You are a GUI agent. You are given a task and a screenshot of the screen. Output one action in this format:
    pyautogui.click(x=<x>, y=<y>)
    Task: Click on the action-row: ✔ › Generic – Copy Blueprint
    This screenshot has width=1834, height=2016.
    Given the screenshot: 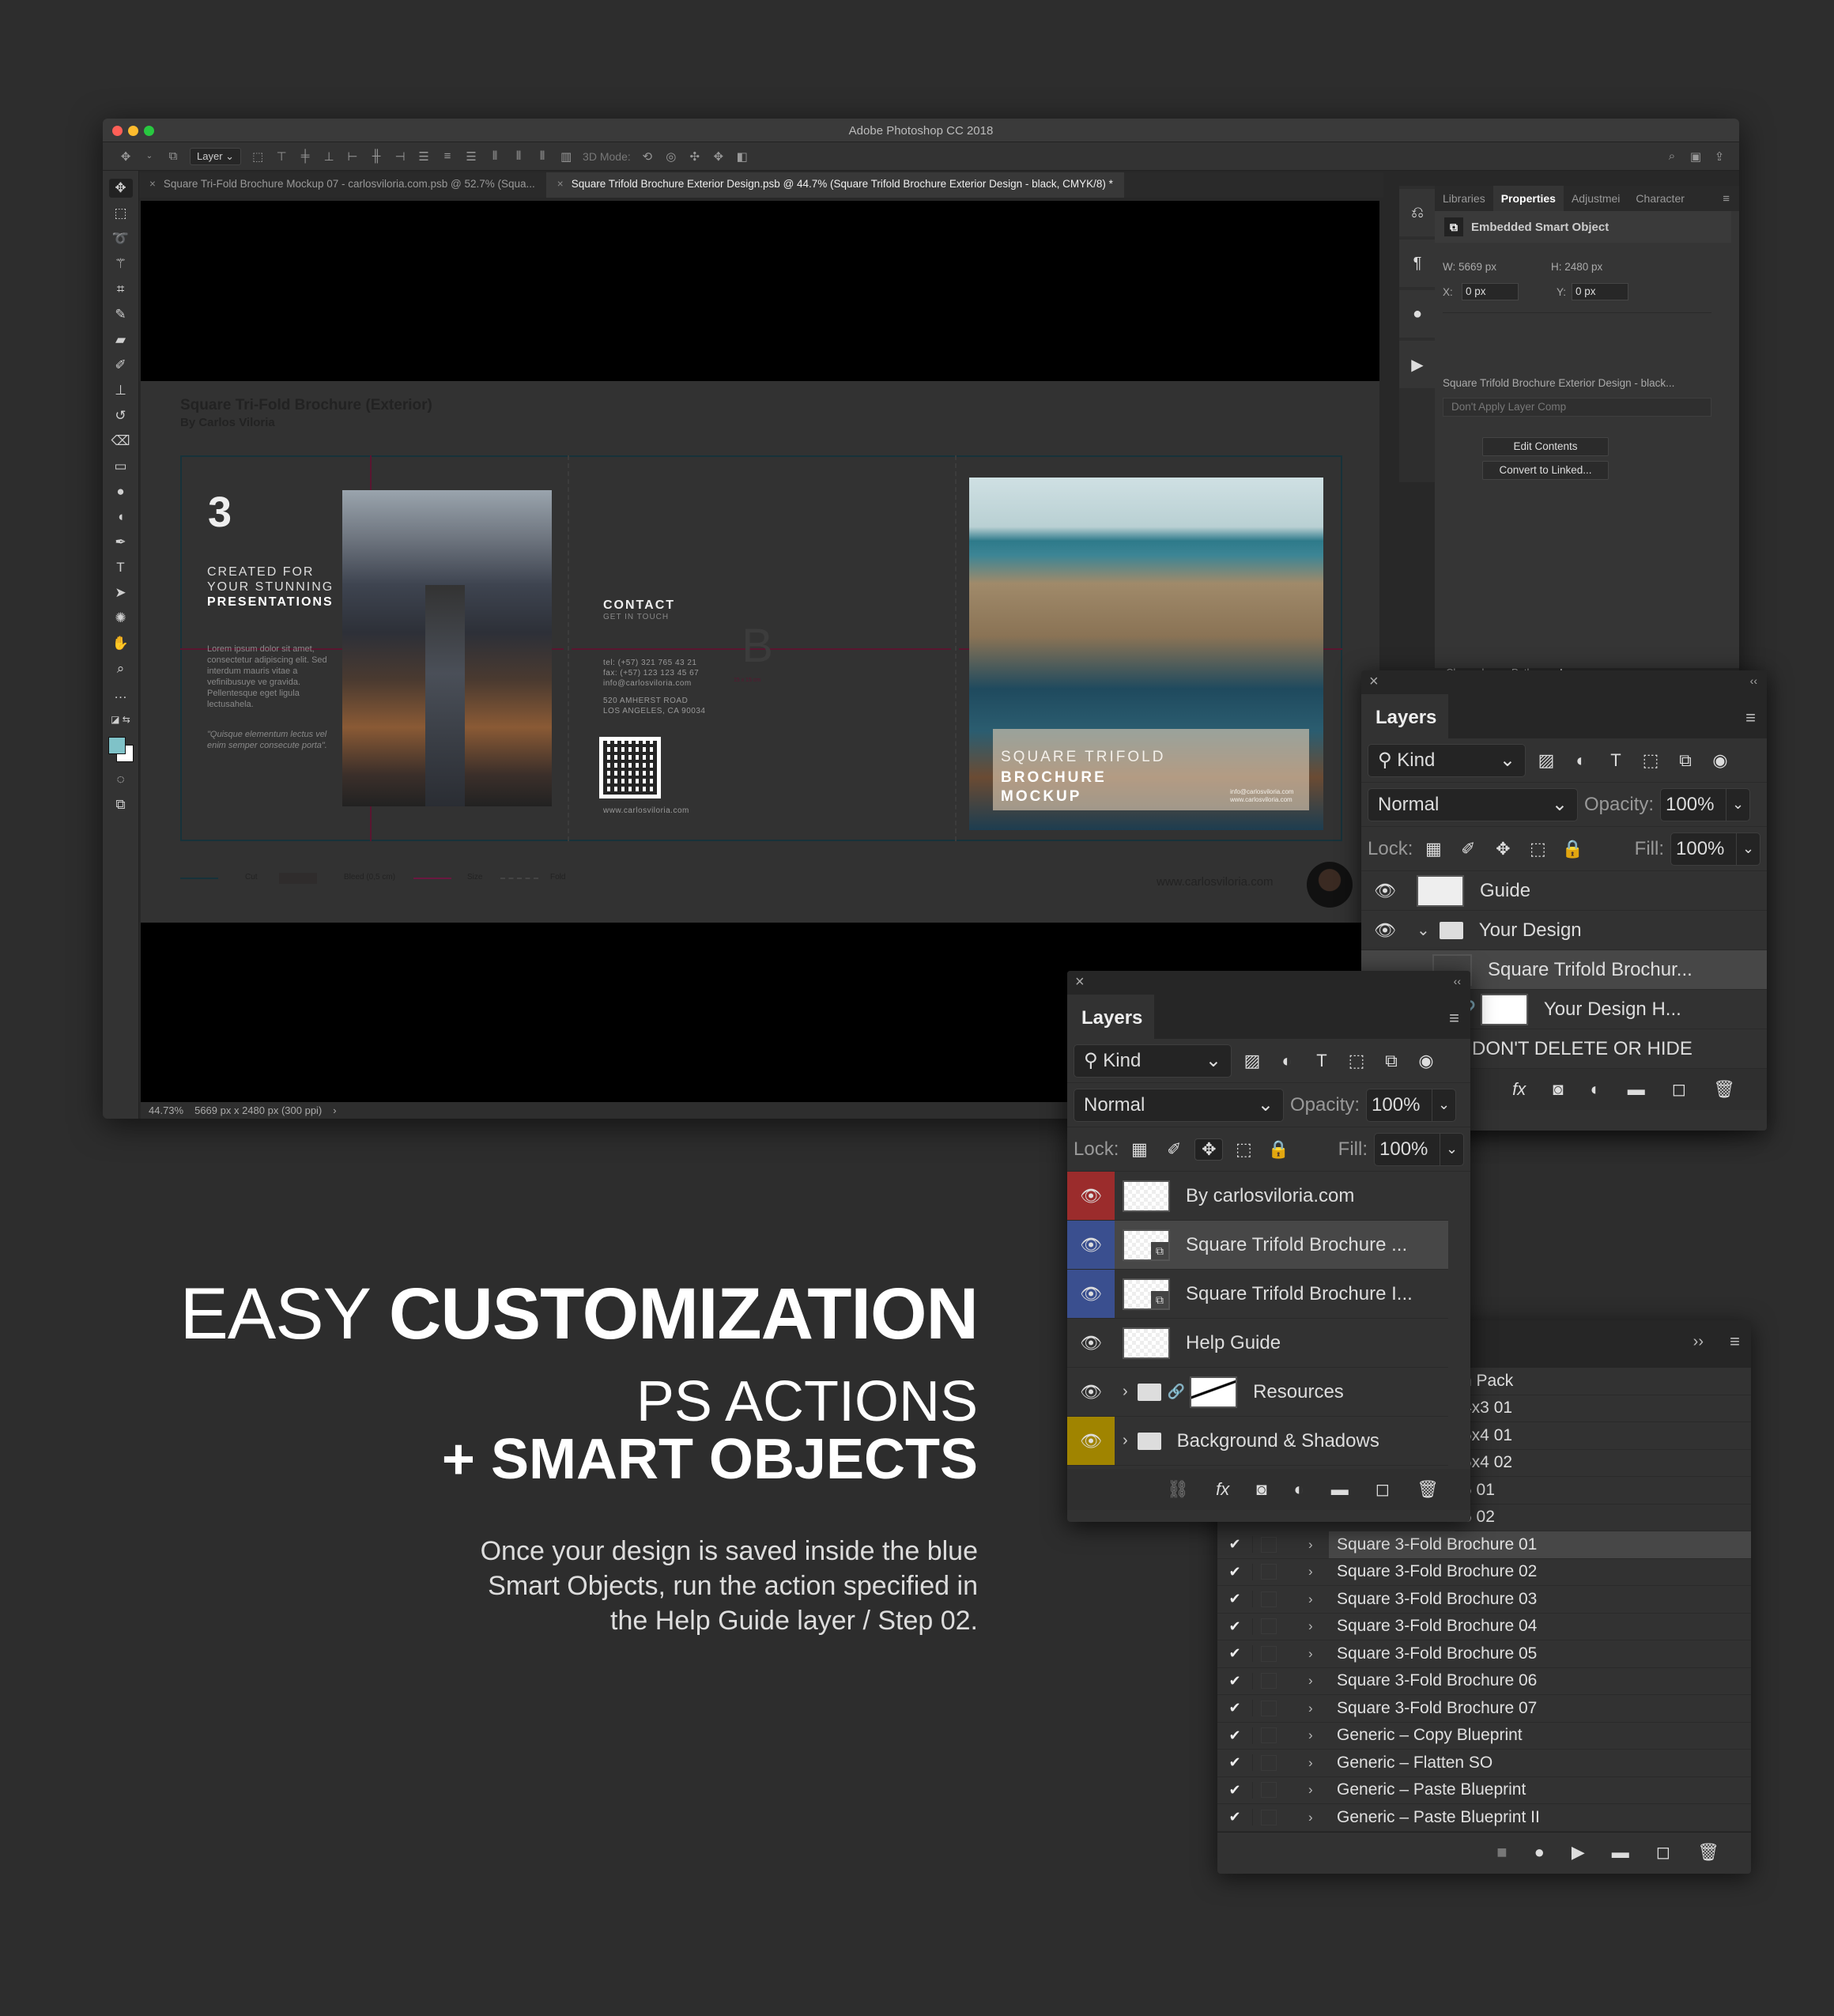 What is the action you would take?
    pyautogui.click(x=1484, y=1736)
    